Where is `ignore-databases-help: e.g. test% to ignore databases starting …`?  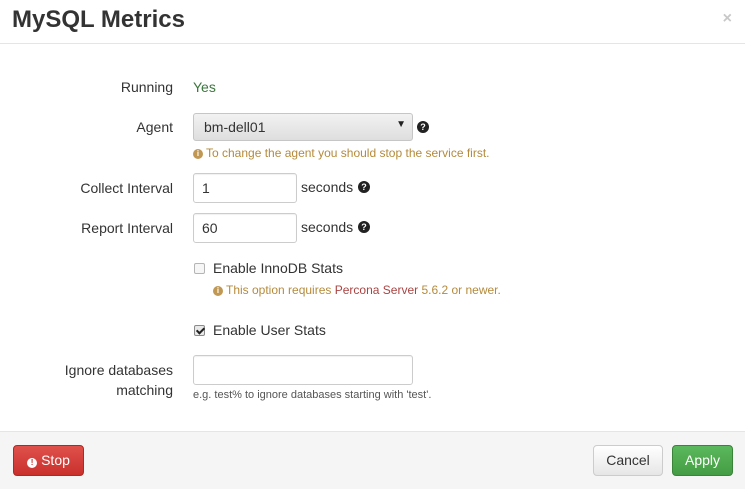 ignore-databases-help: e.g. test% to ignore databases starting … is located at coordinates (312, 395).